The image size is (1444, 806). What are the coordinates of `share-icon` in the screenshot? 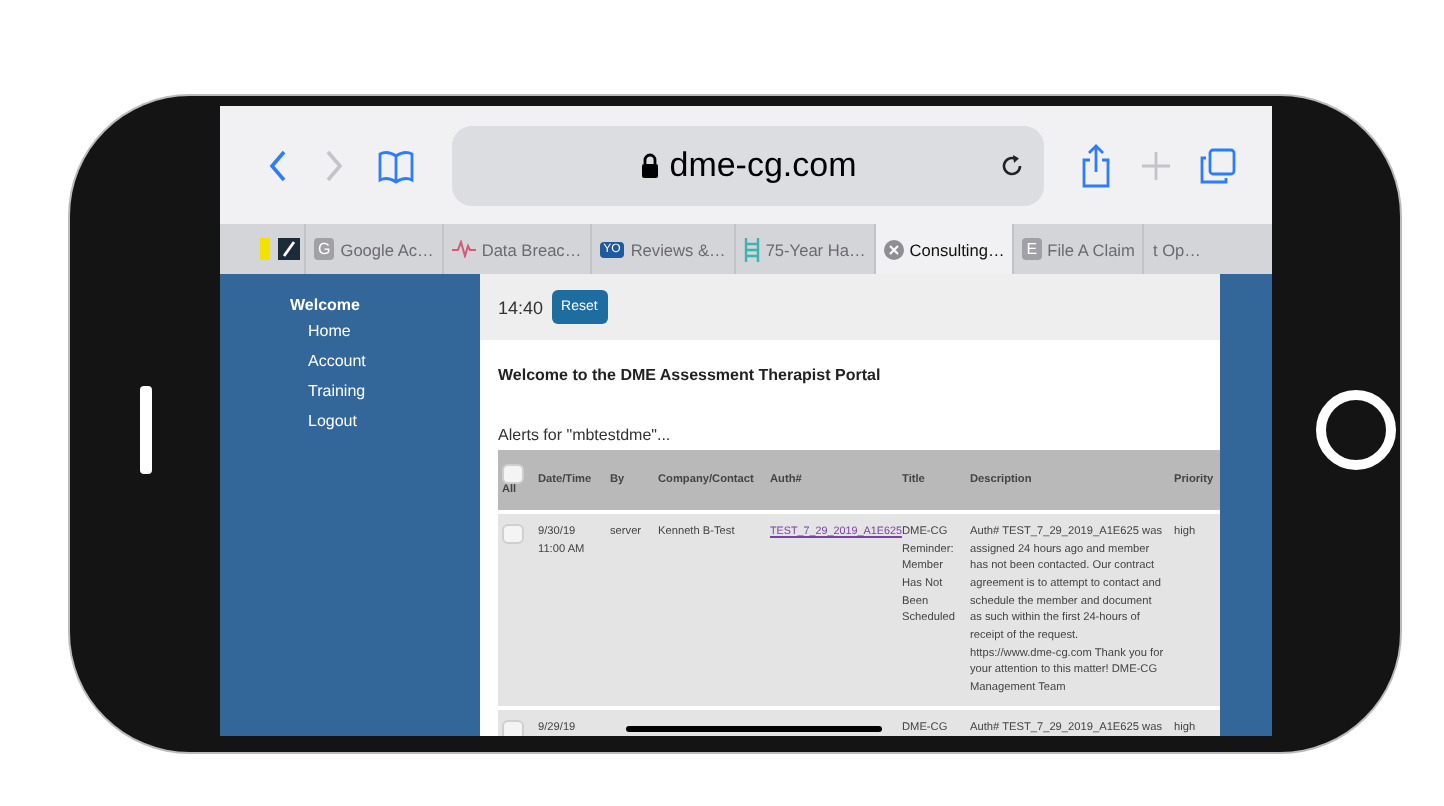 It's located at (1096, 165).